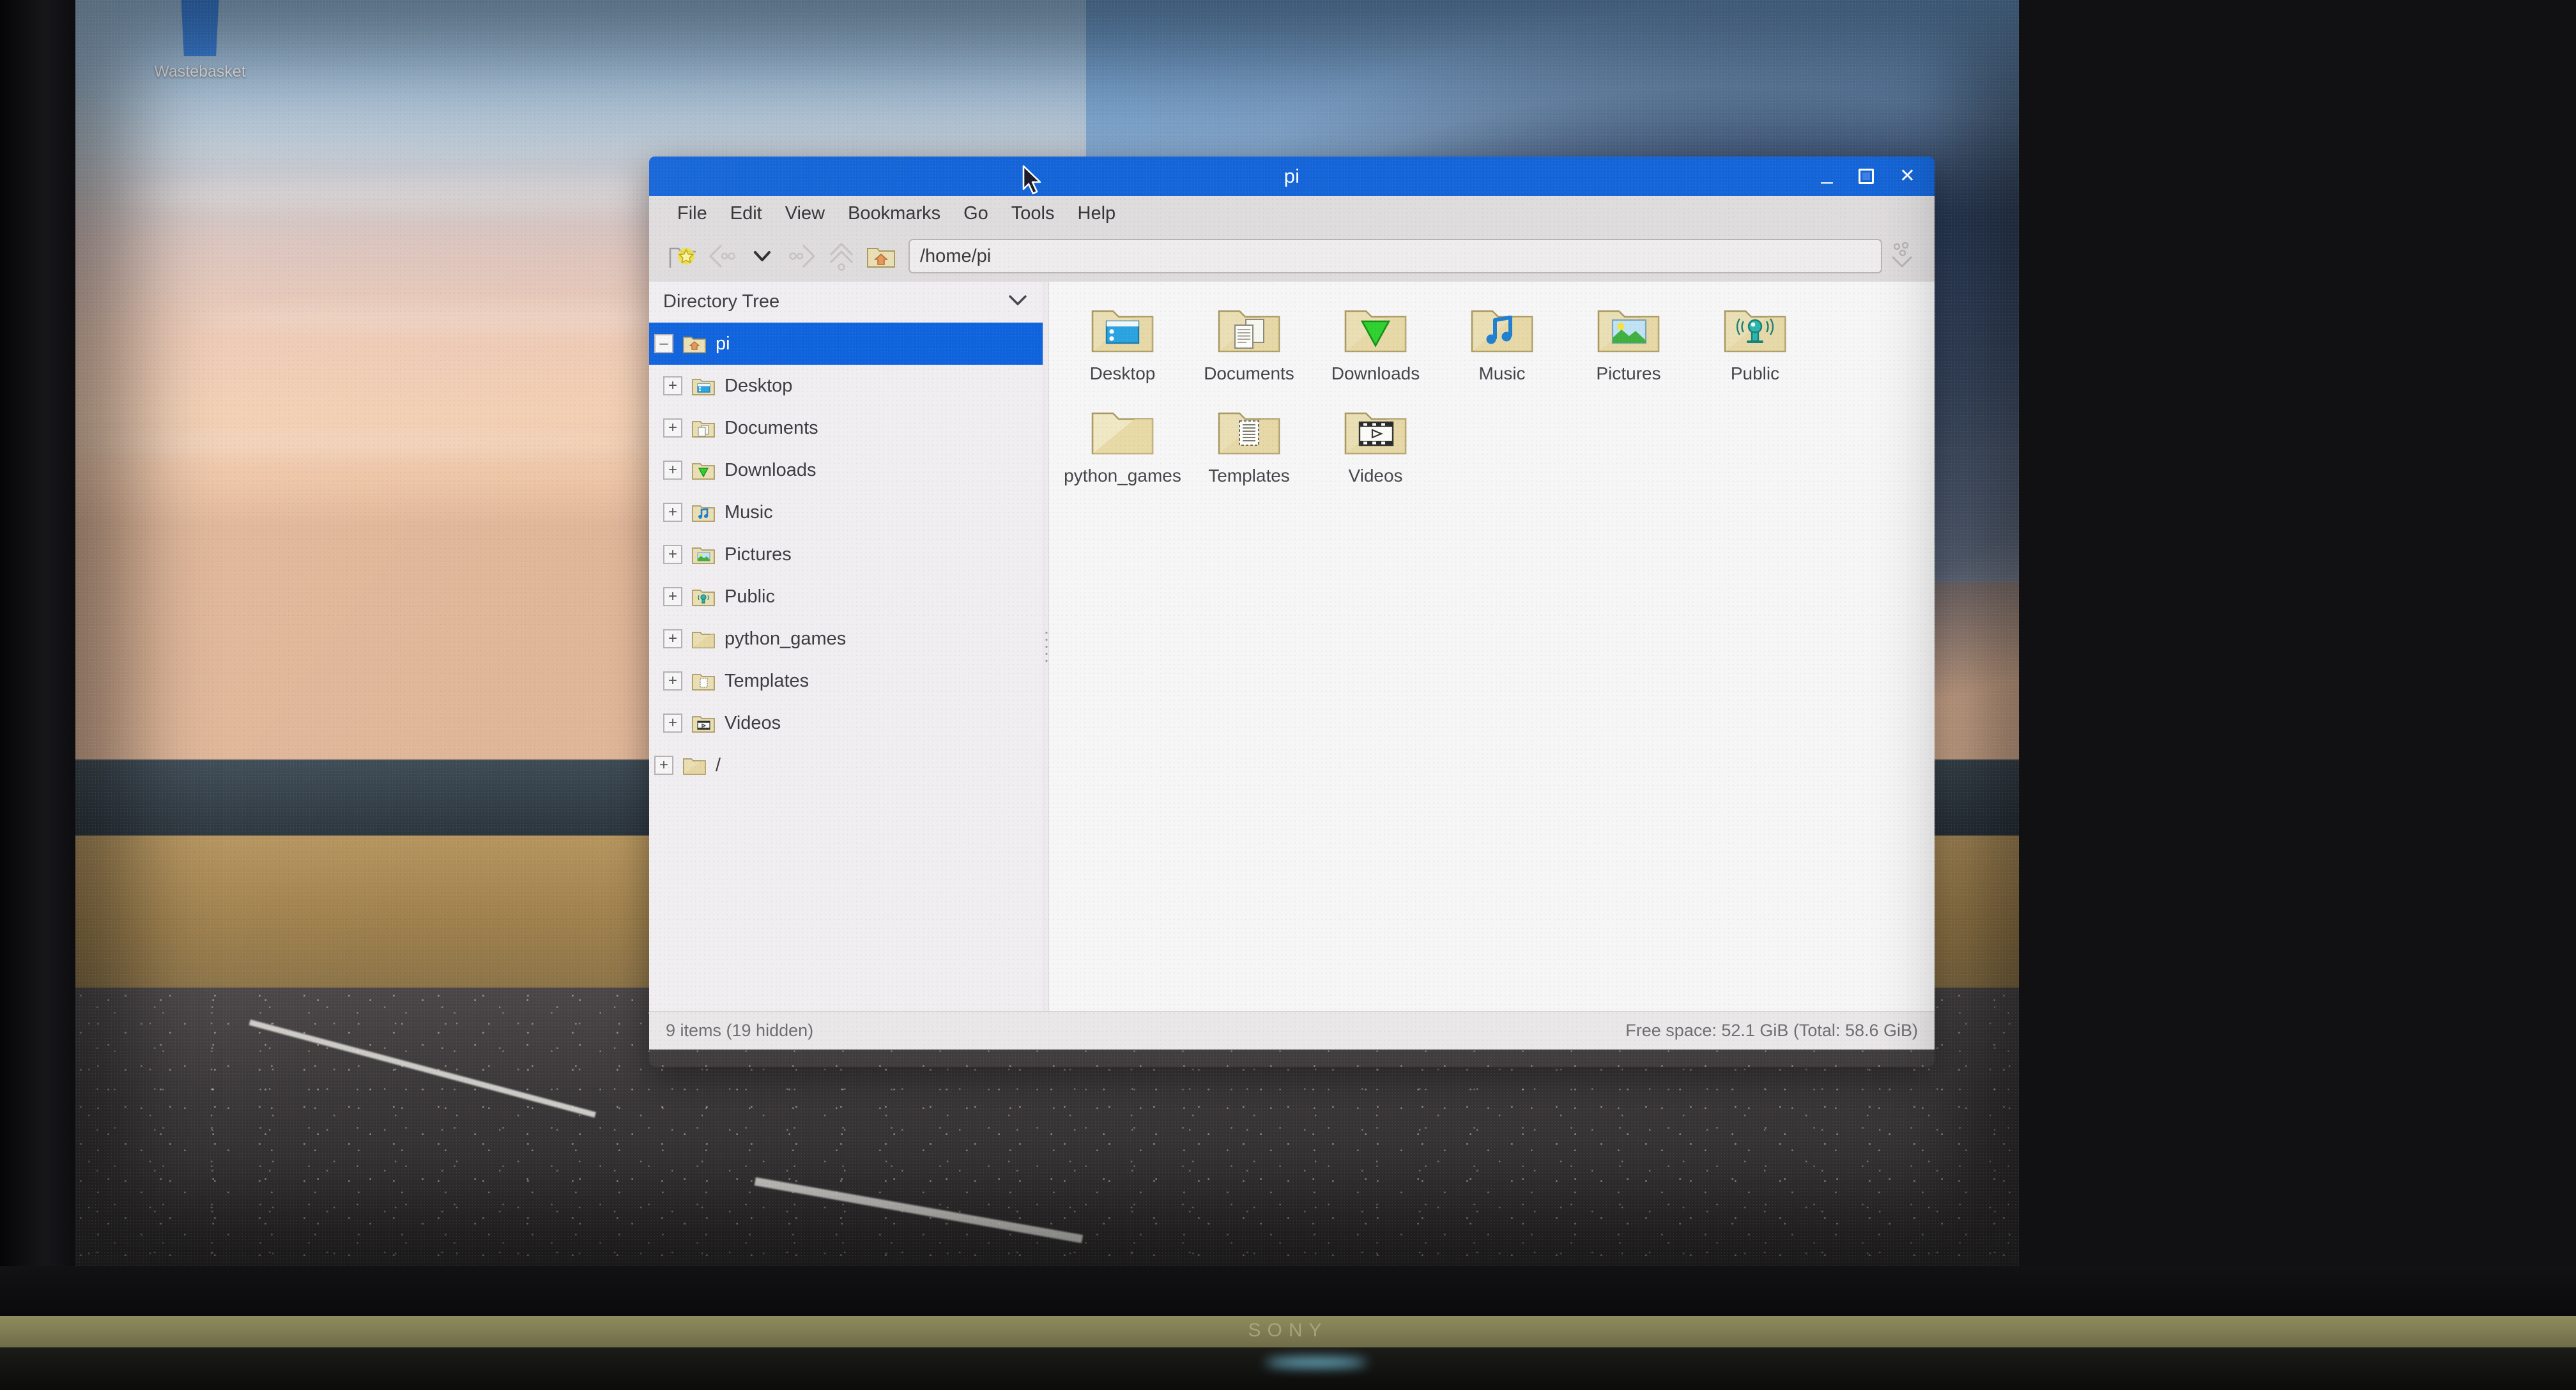 Image resolution: width=2576 pixels, height=1390 pixels. Describe the element at coordinates (846, 597) in the screenshot. I see `tree-item-public: + Public` at that location.